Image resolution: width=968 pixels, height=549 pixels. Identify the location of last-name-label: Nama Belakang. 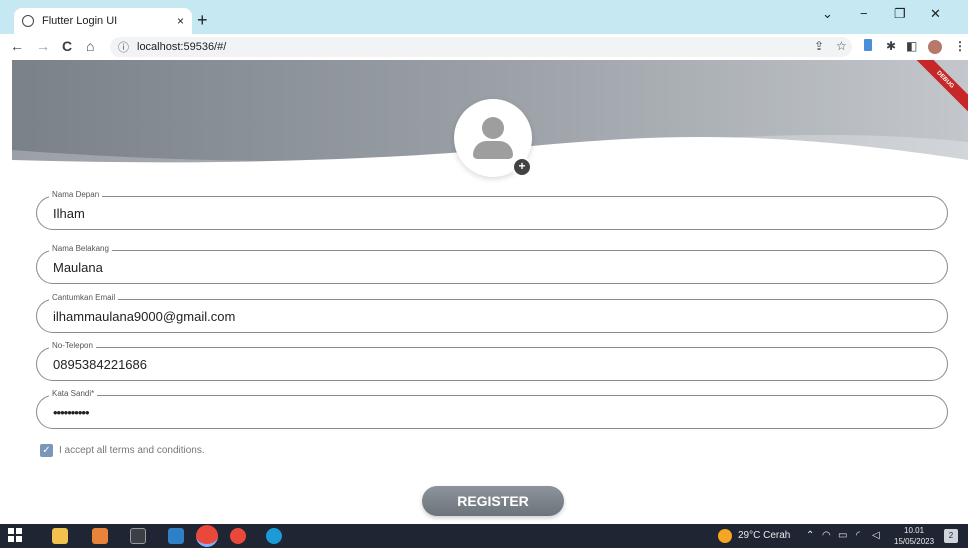
(80, 248).